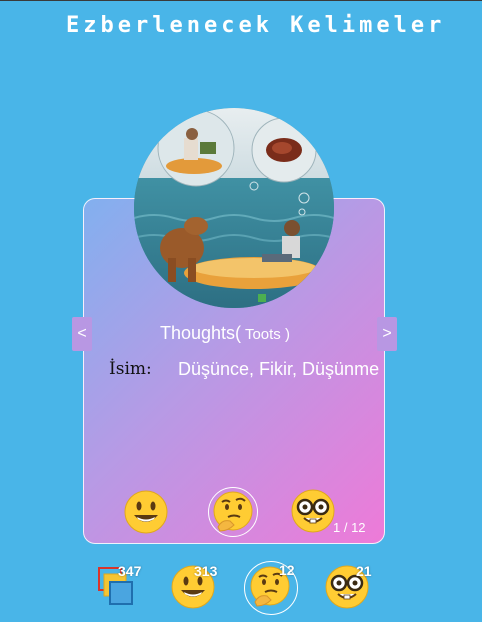 Image resolution: width=482 pixels, height=622 pixels. Describe the element at coordinates (201, 333) in the screenshot. I see `word-text: Thoughts(` at that location.